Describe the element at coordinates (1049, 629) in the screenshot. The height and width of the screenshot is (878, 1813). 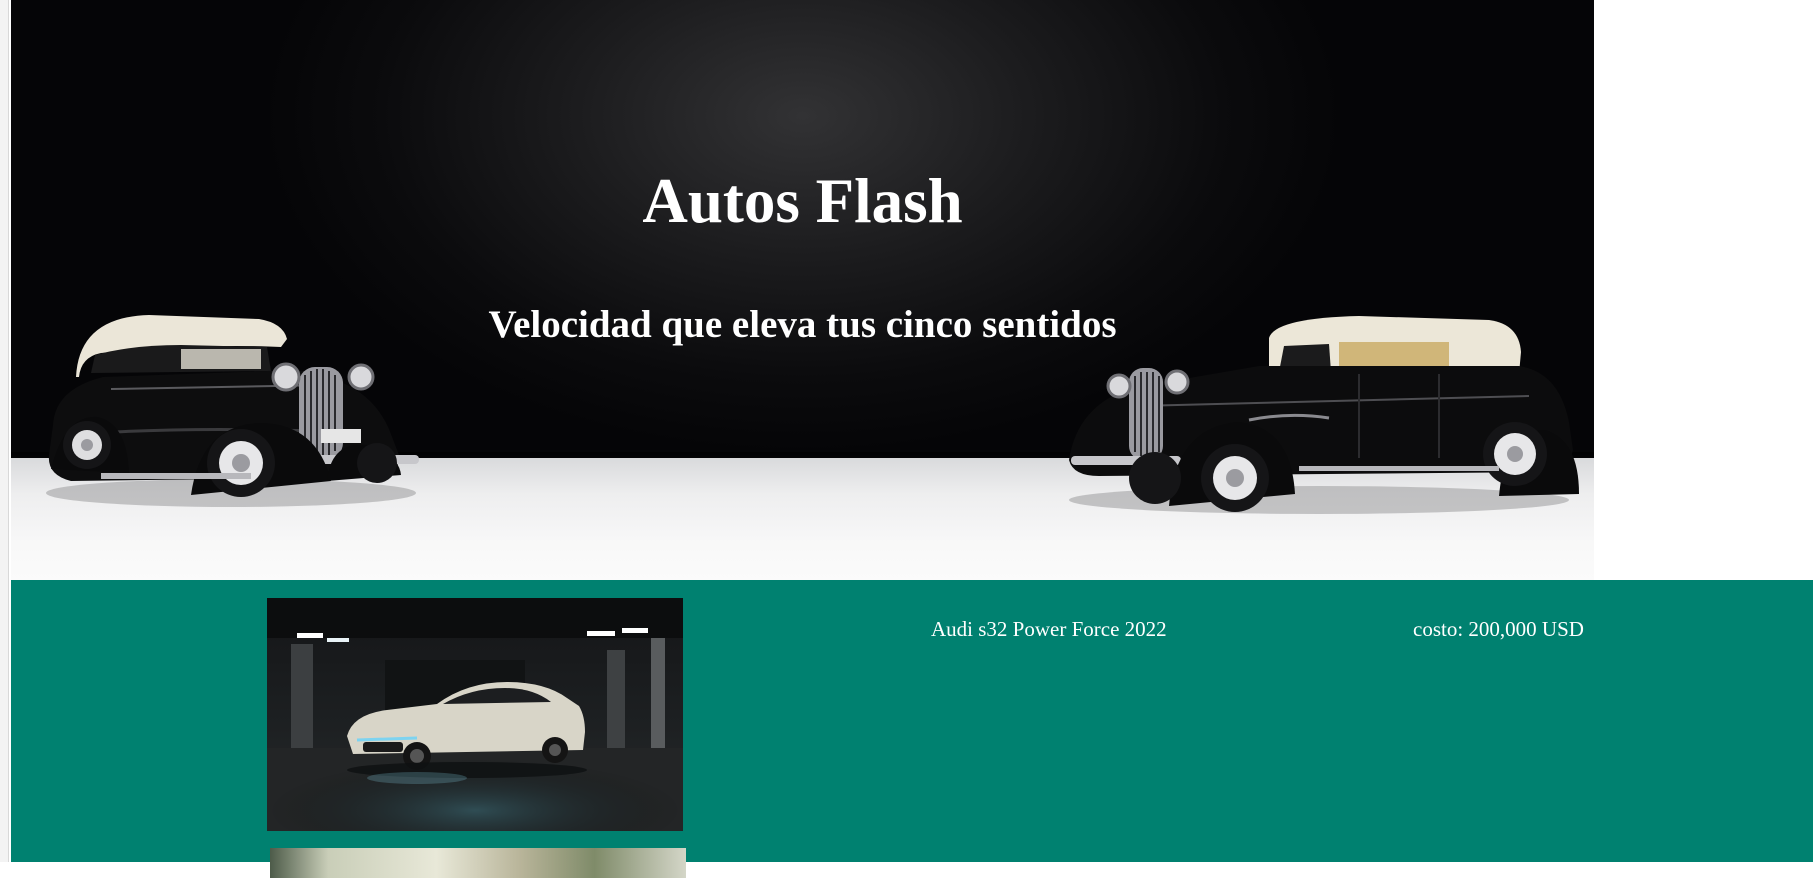
I see `car-name: Audi s32 Power Force 2022` at that location.